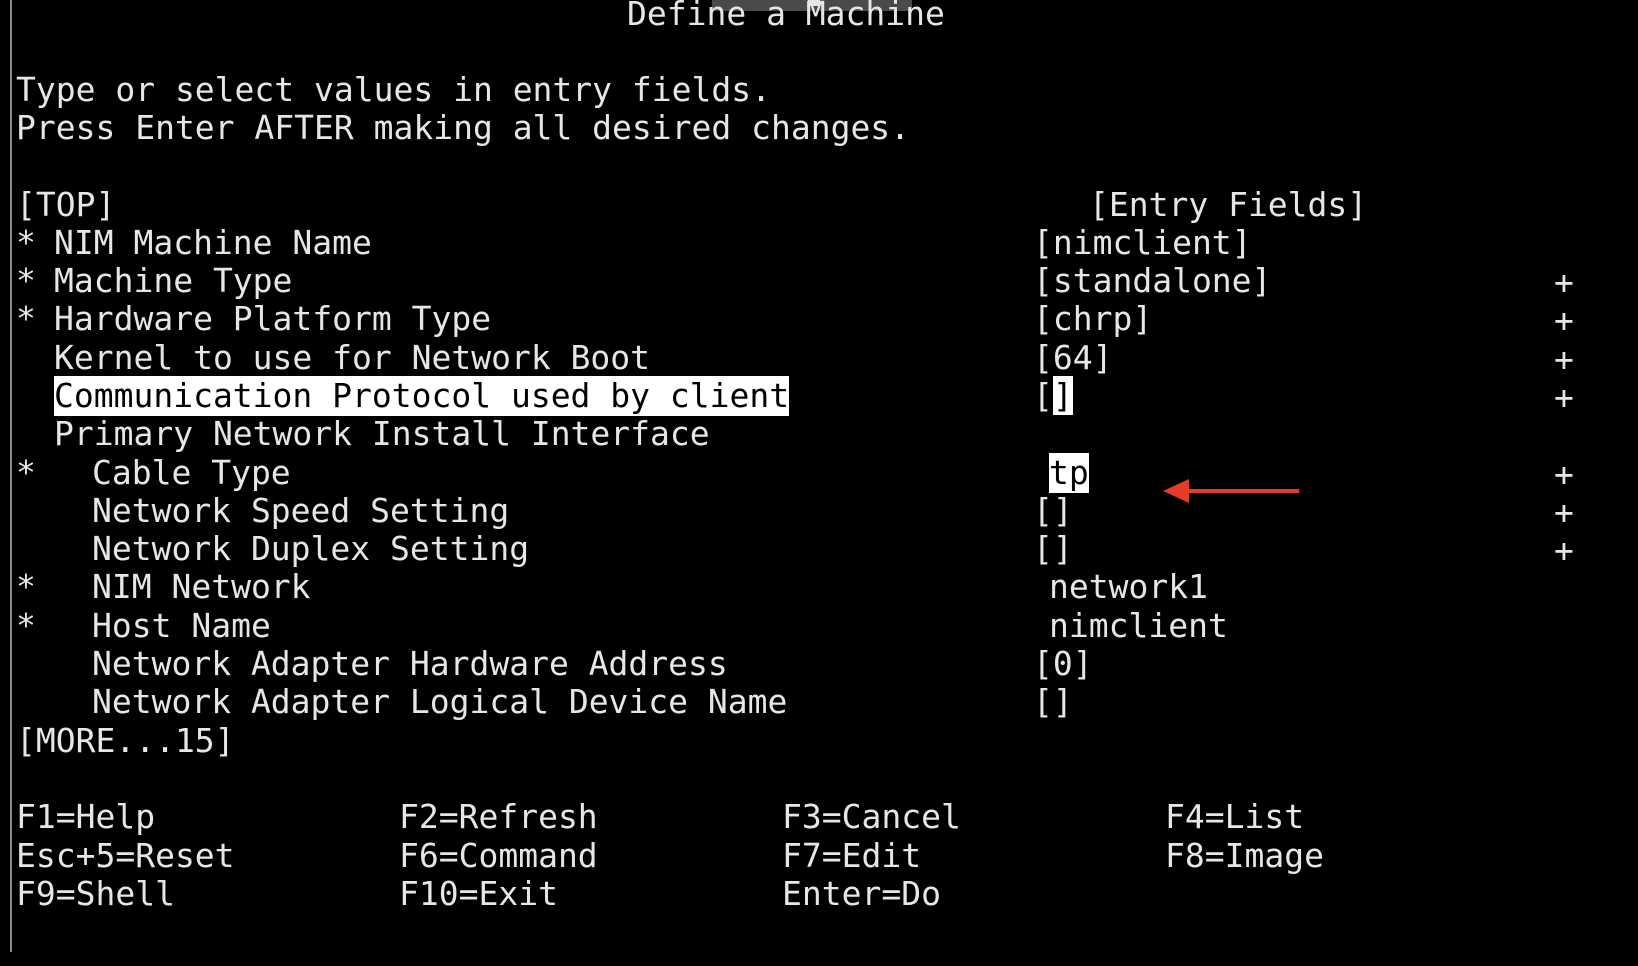  Describe the element at coordinates (125, 740) in the screenshot. I see `more-marker: [MORE...15]` at that location.